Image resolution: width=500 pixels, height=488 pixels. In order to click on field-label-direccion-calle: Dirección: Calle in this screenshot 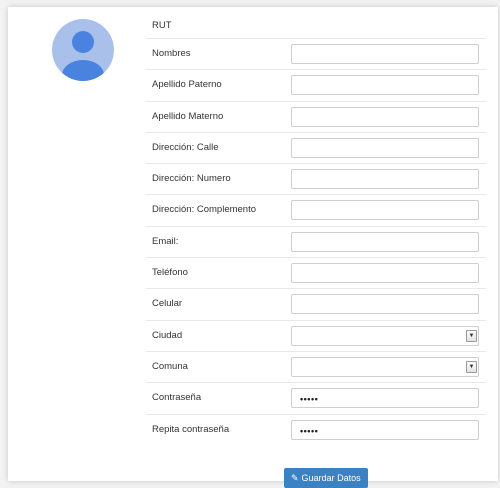, I will do `click(185, 147)`.